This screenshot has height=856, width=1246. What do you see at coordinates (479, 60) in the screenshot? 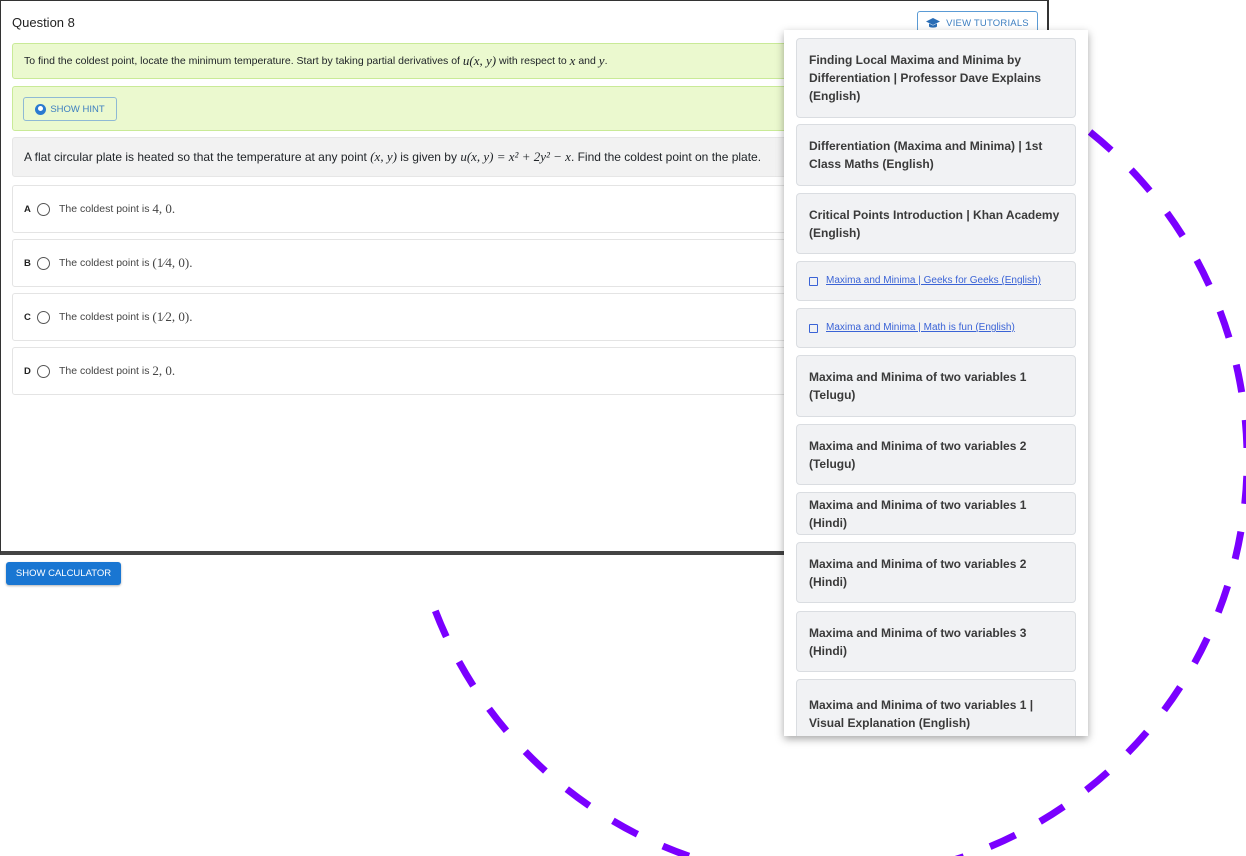
I see `hint-math: u(x, y)` at bounding box center [479, 60].